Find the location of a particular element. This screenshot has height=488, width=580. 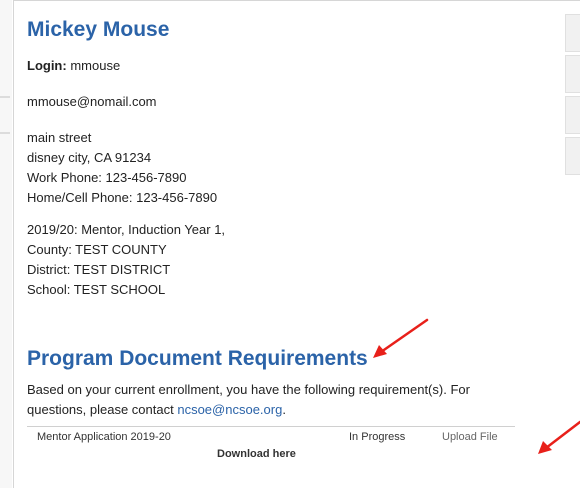

school-line: School: TEST SCHOOL is located at coordinates (96, 289).